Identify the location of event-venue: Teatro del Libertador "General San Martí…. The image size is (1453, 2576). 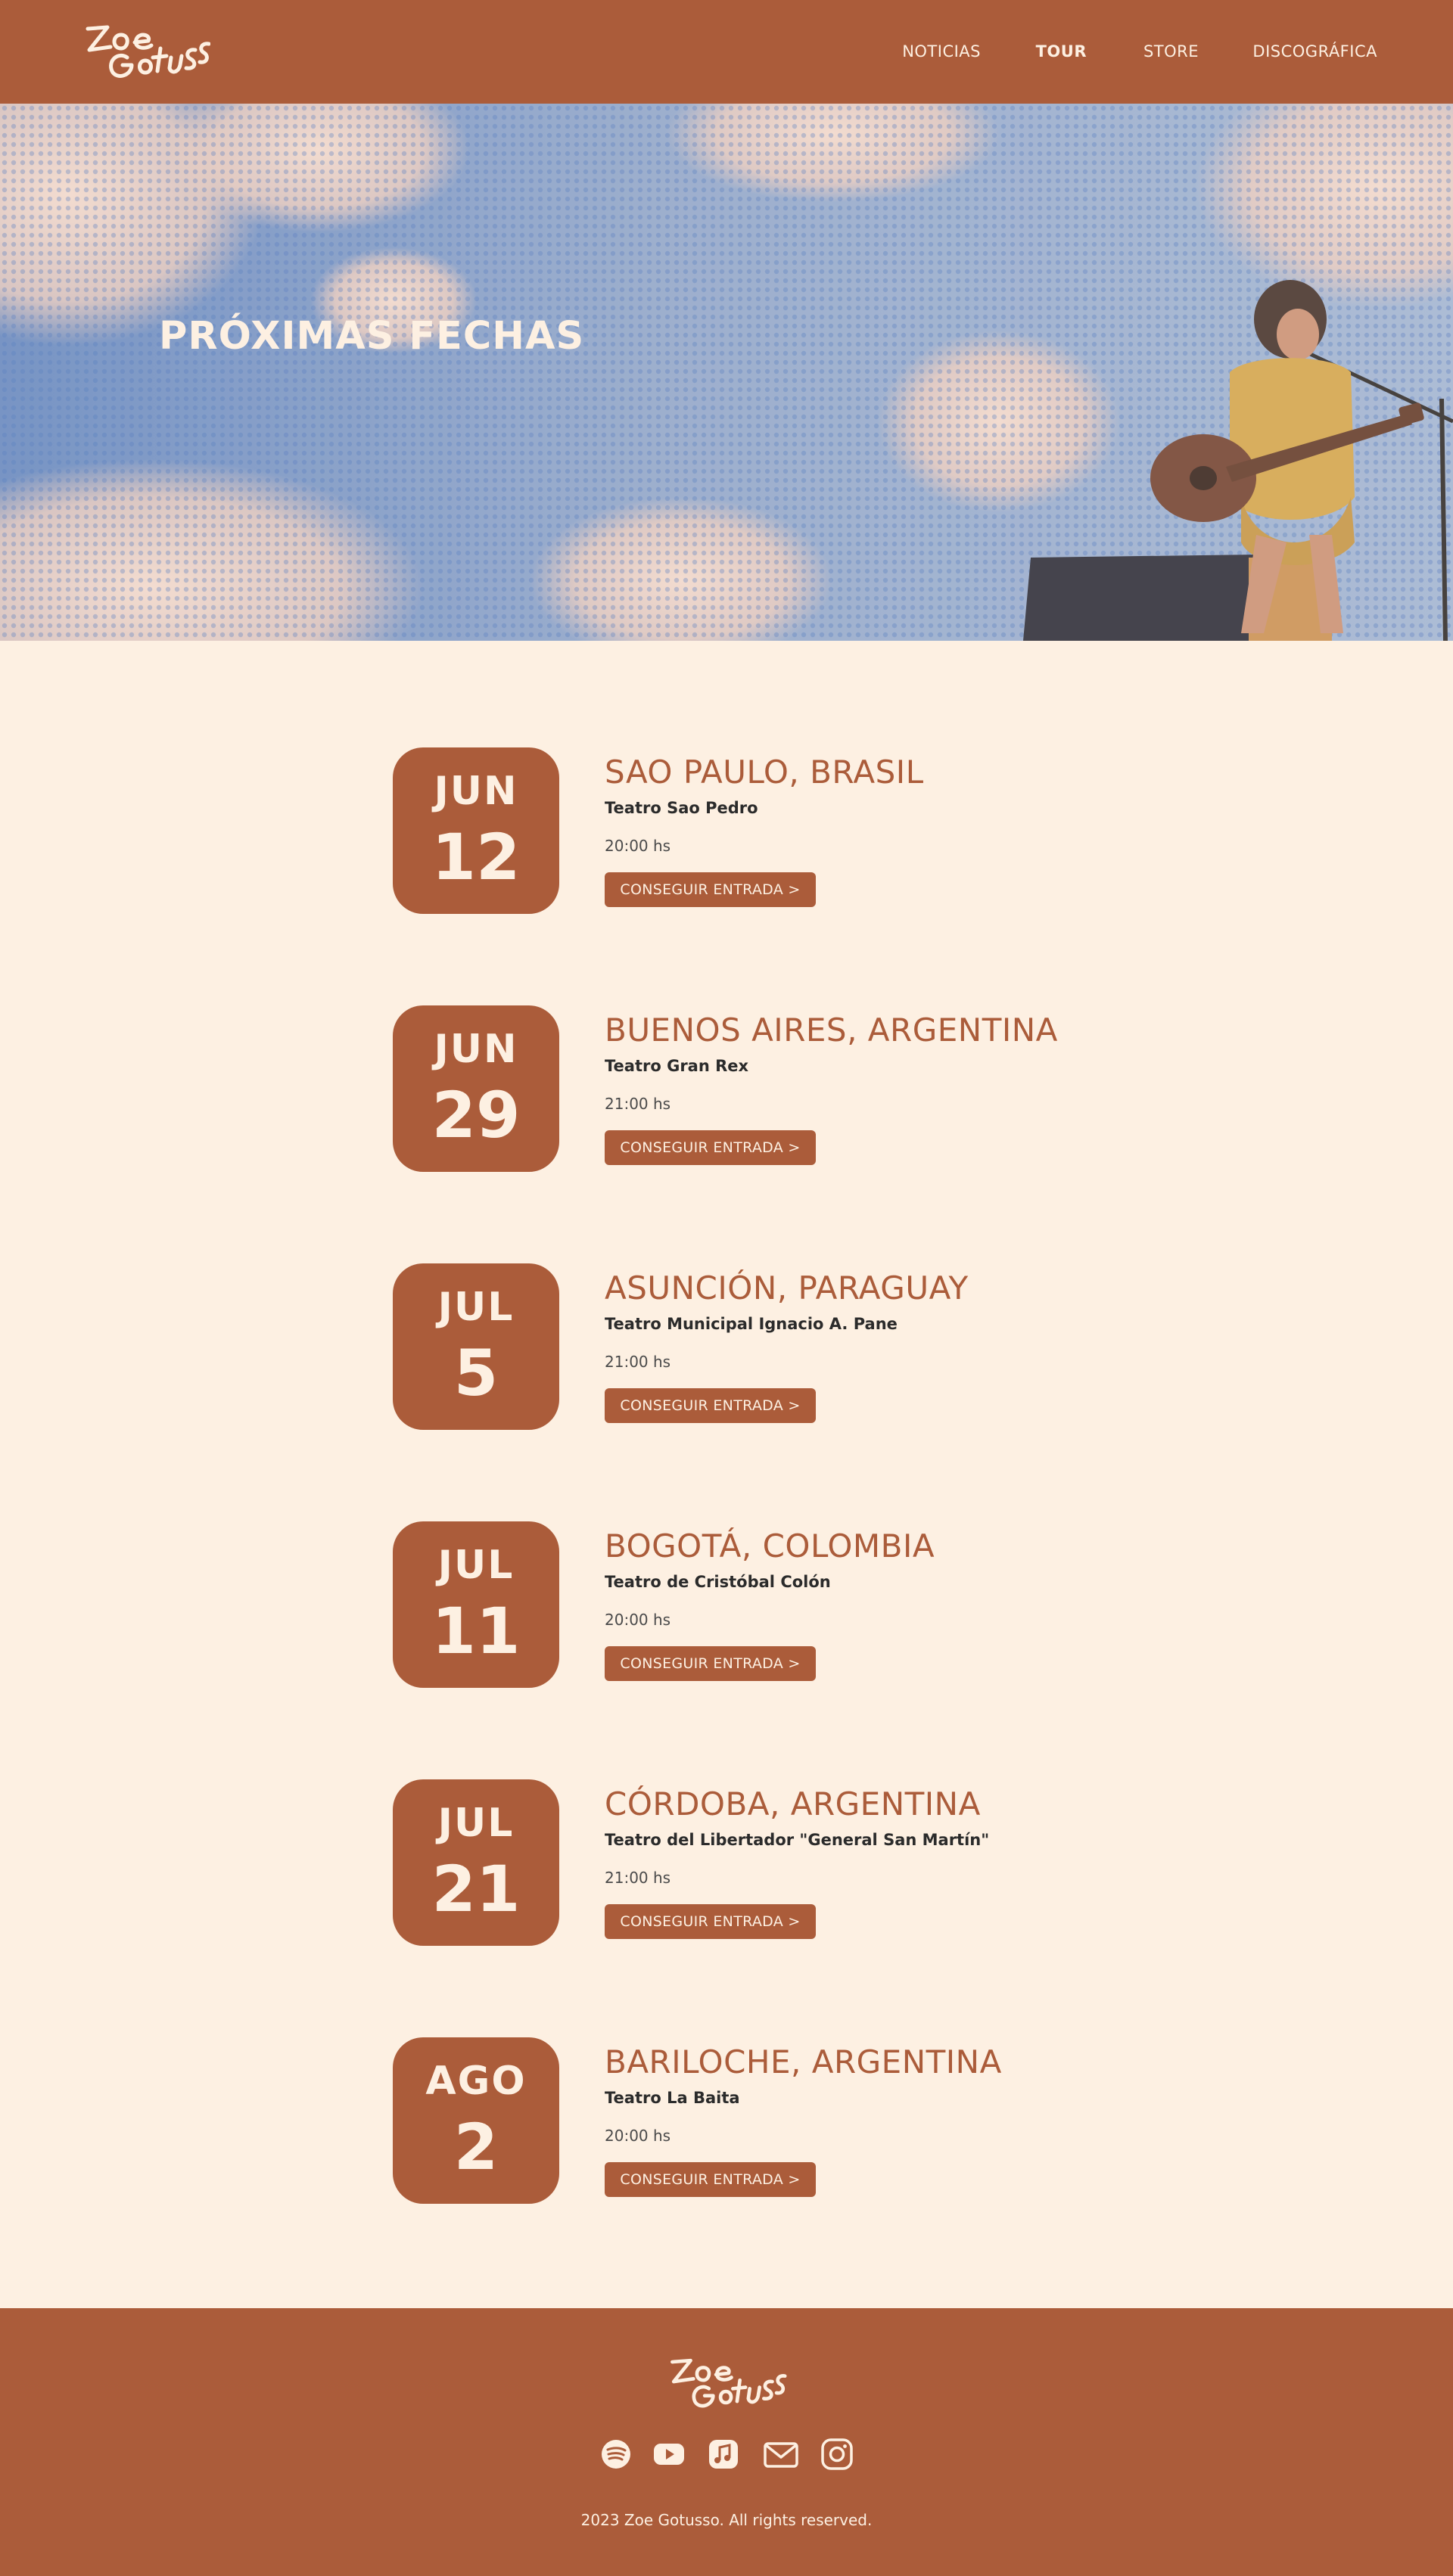
(797, 1840).